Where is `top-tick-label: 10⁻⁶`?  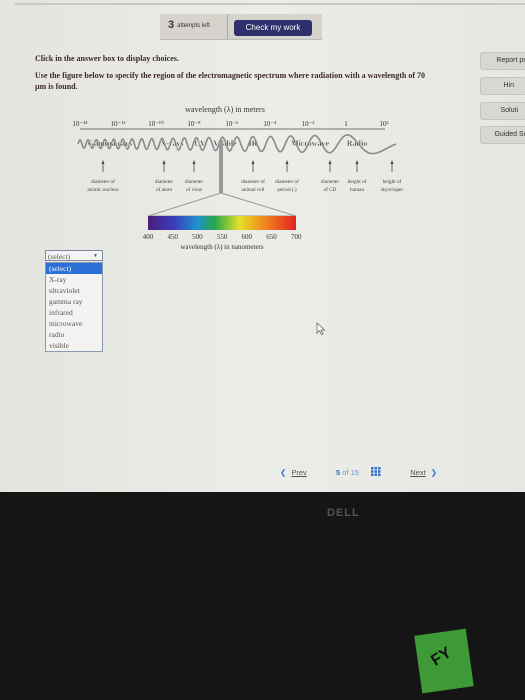
top-tick-label: 10⁻⁶ is located at coordinates (232, 124).